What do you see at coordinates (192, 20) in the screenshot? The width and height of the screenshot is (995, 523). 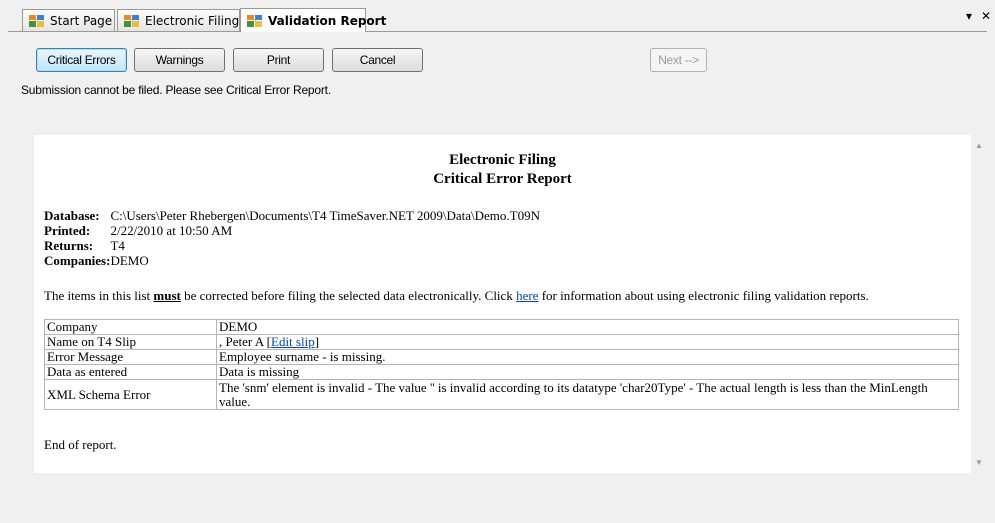 I see `tab-label: Electronic Filing` at bounding box center [192, 20].